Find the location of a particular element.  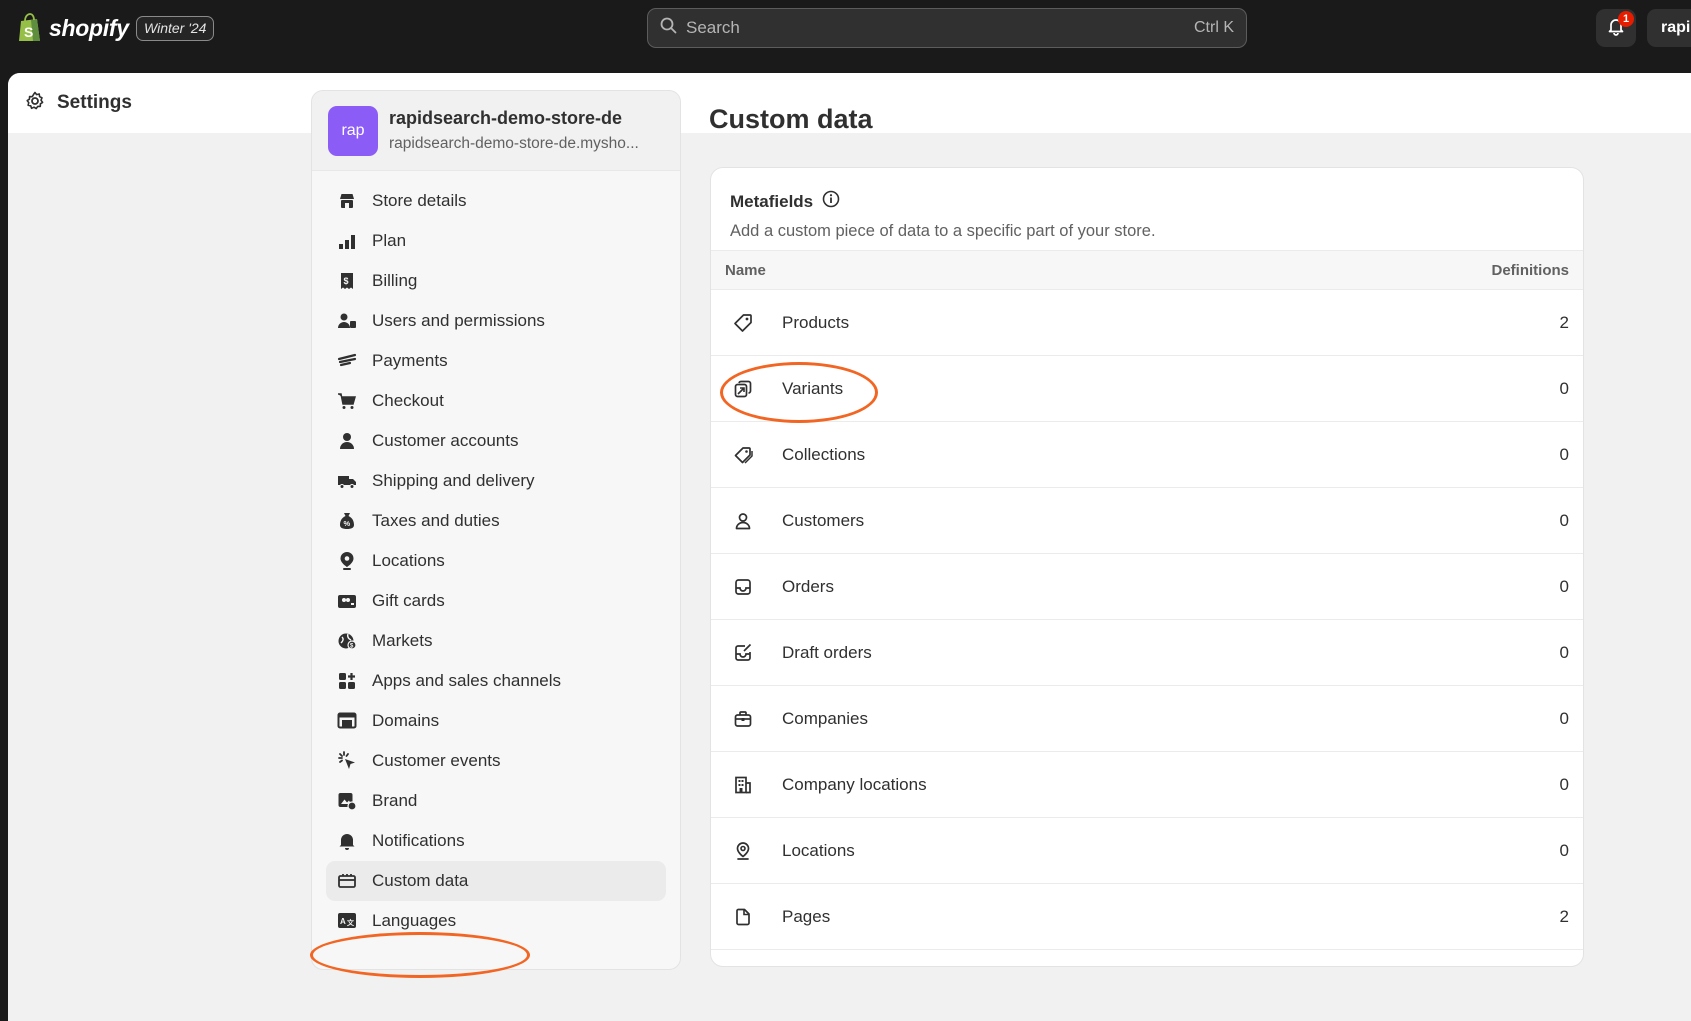

shopify-logo: S shopify is located at coordinates (73, 28).